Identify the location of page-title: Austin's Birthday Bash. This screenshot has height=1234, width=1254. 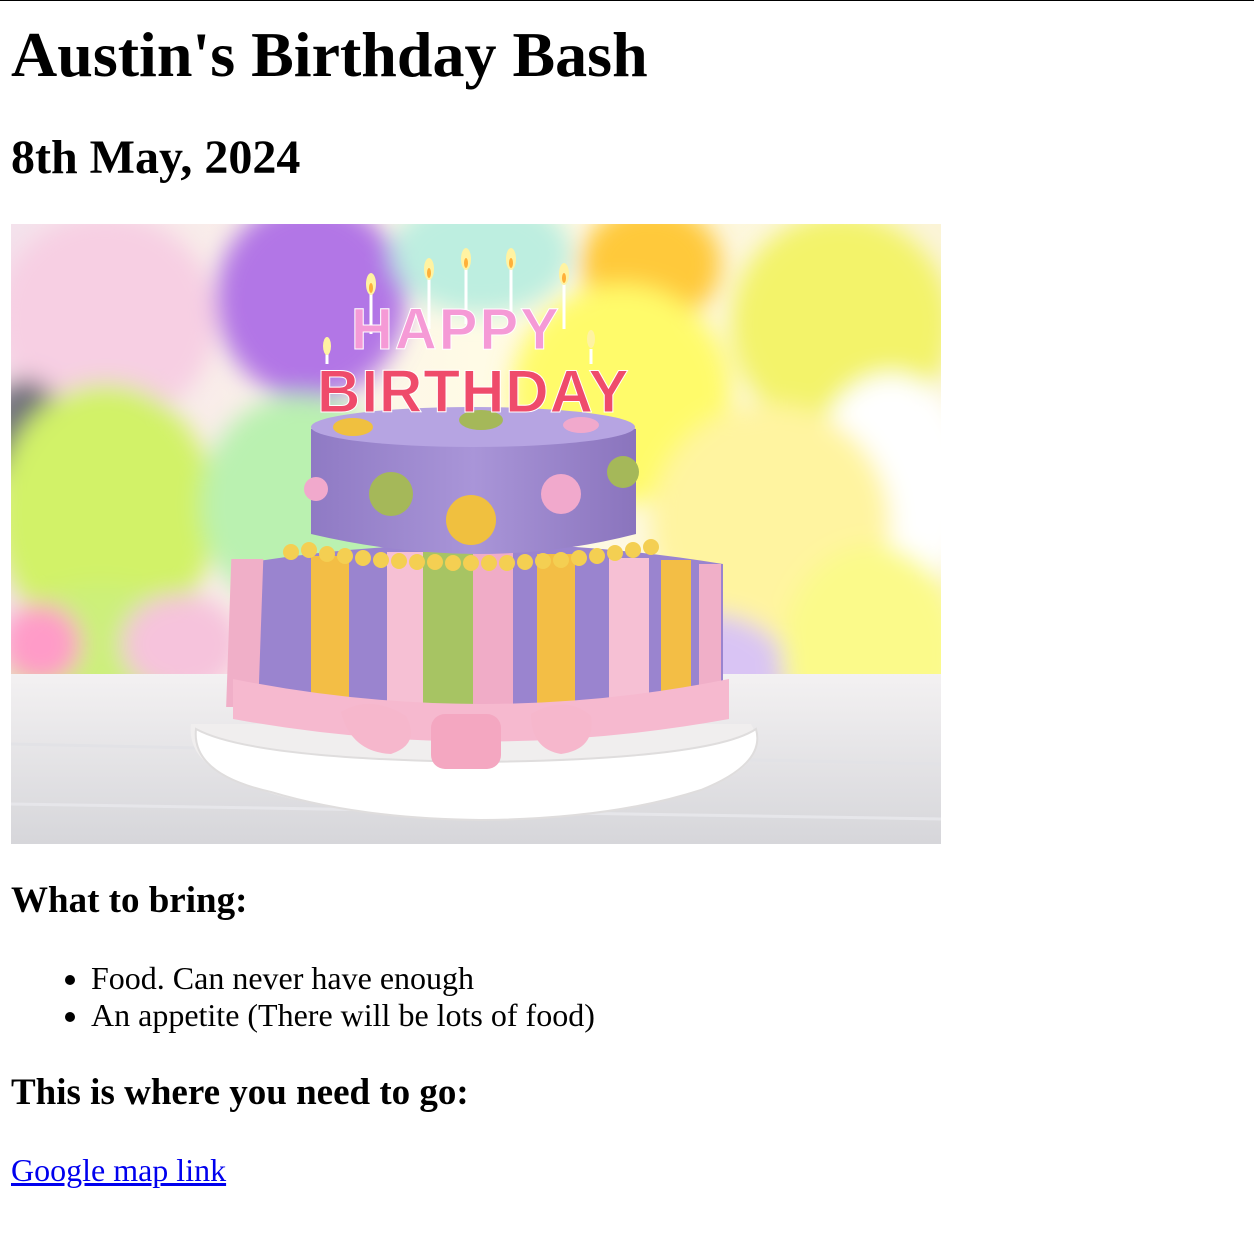
(329, 54).